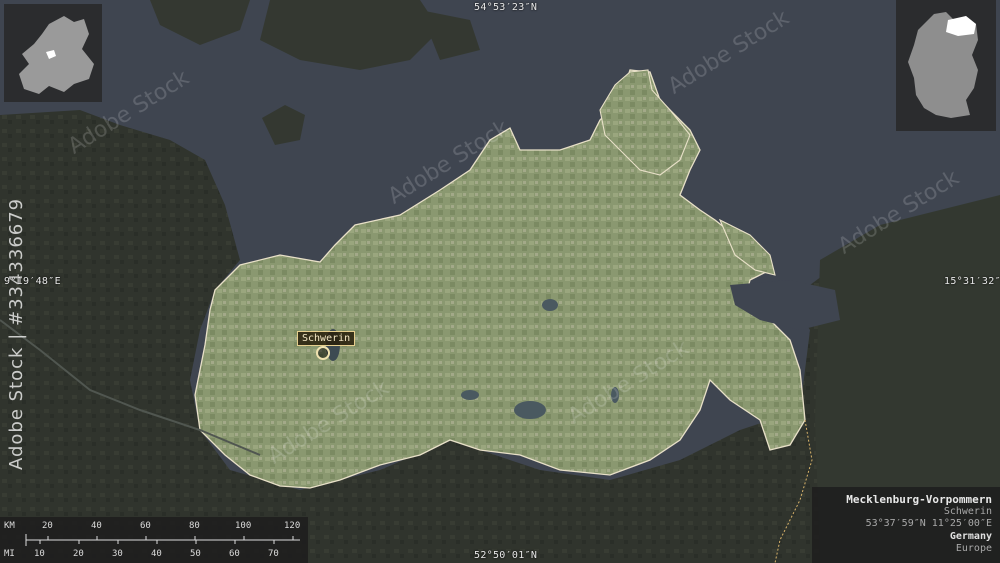  What do you see at coordinates (919, 499) in the screenshot?
I see `region-name: Mecklenburg-Vorpommern` at bounding box center [919, 499].